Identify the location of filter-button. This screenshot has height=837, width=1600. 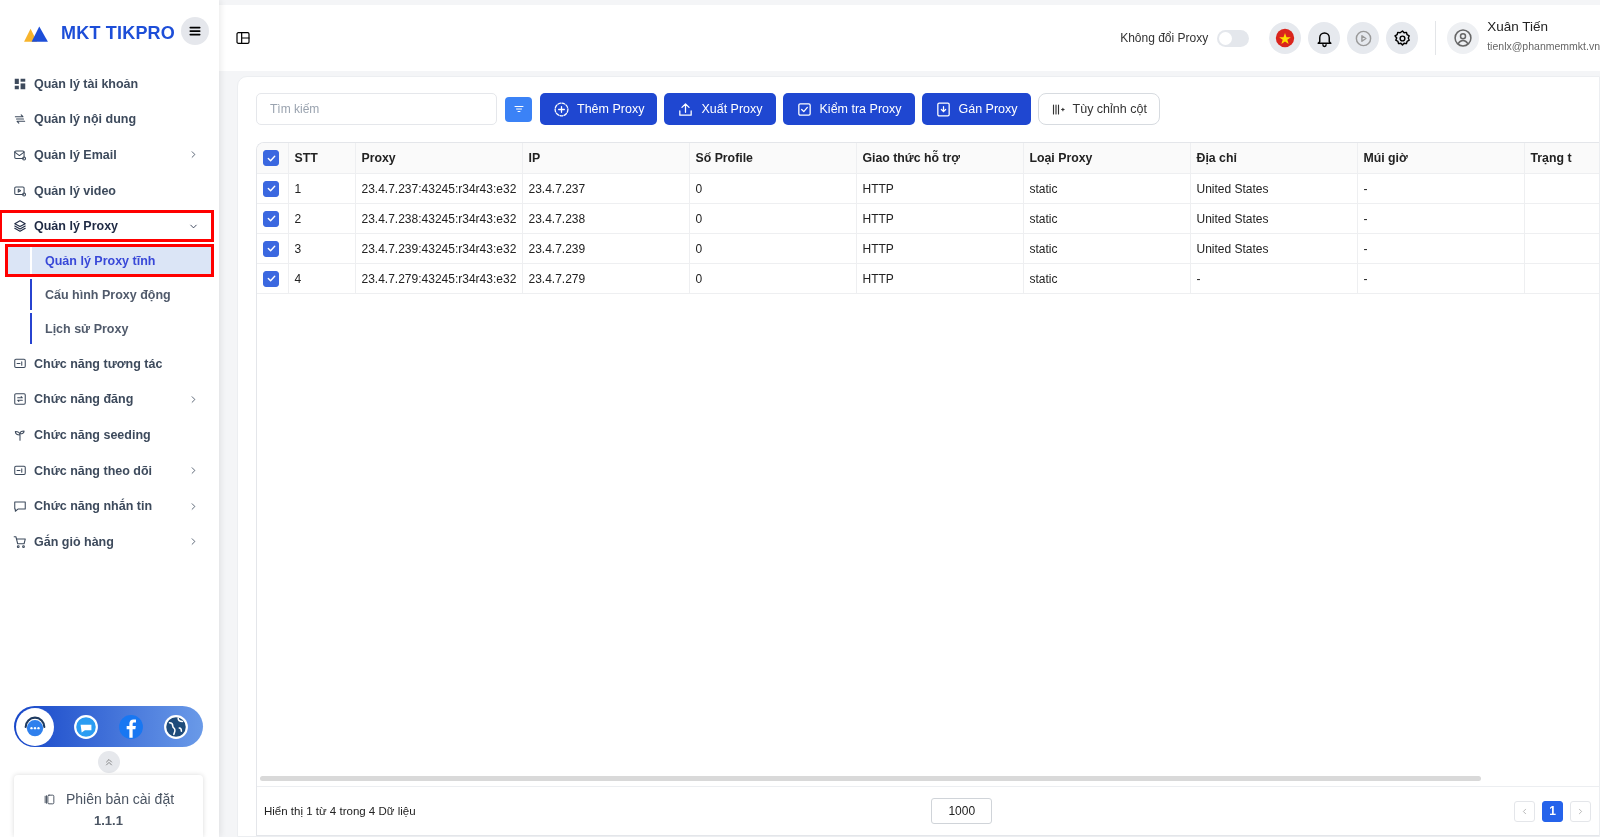
(518, 109).